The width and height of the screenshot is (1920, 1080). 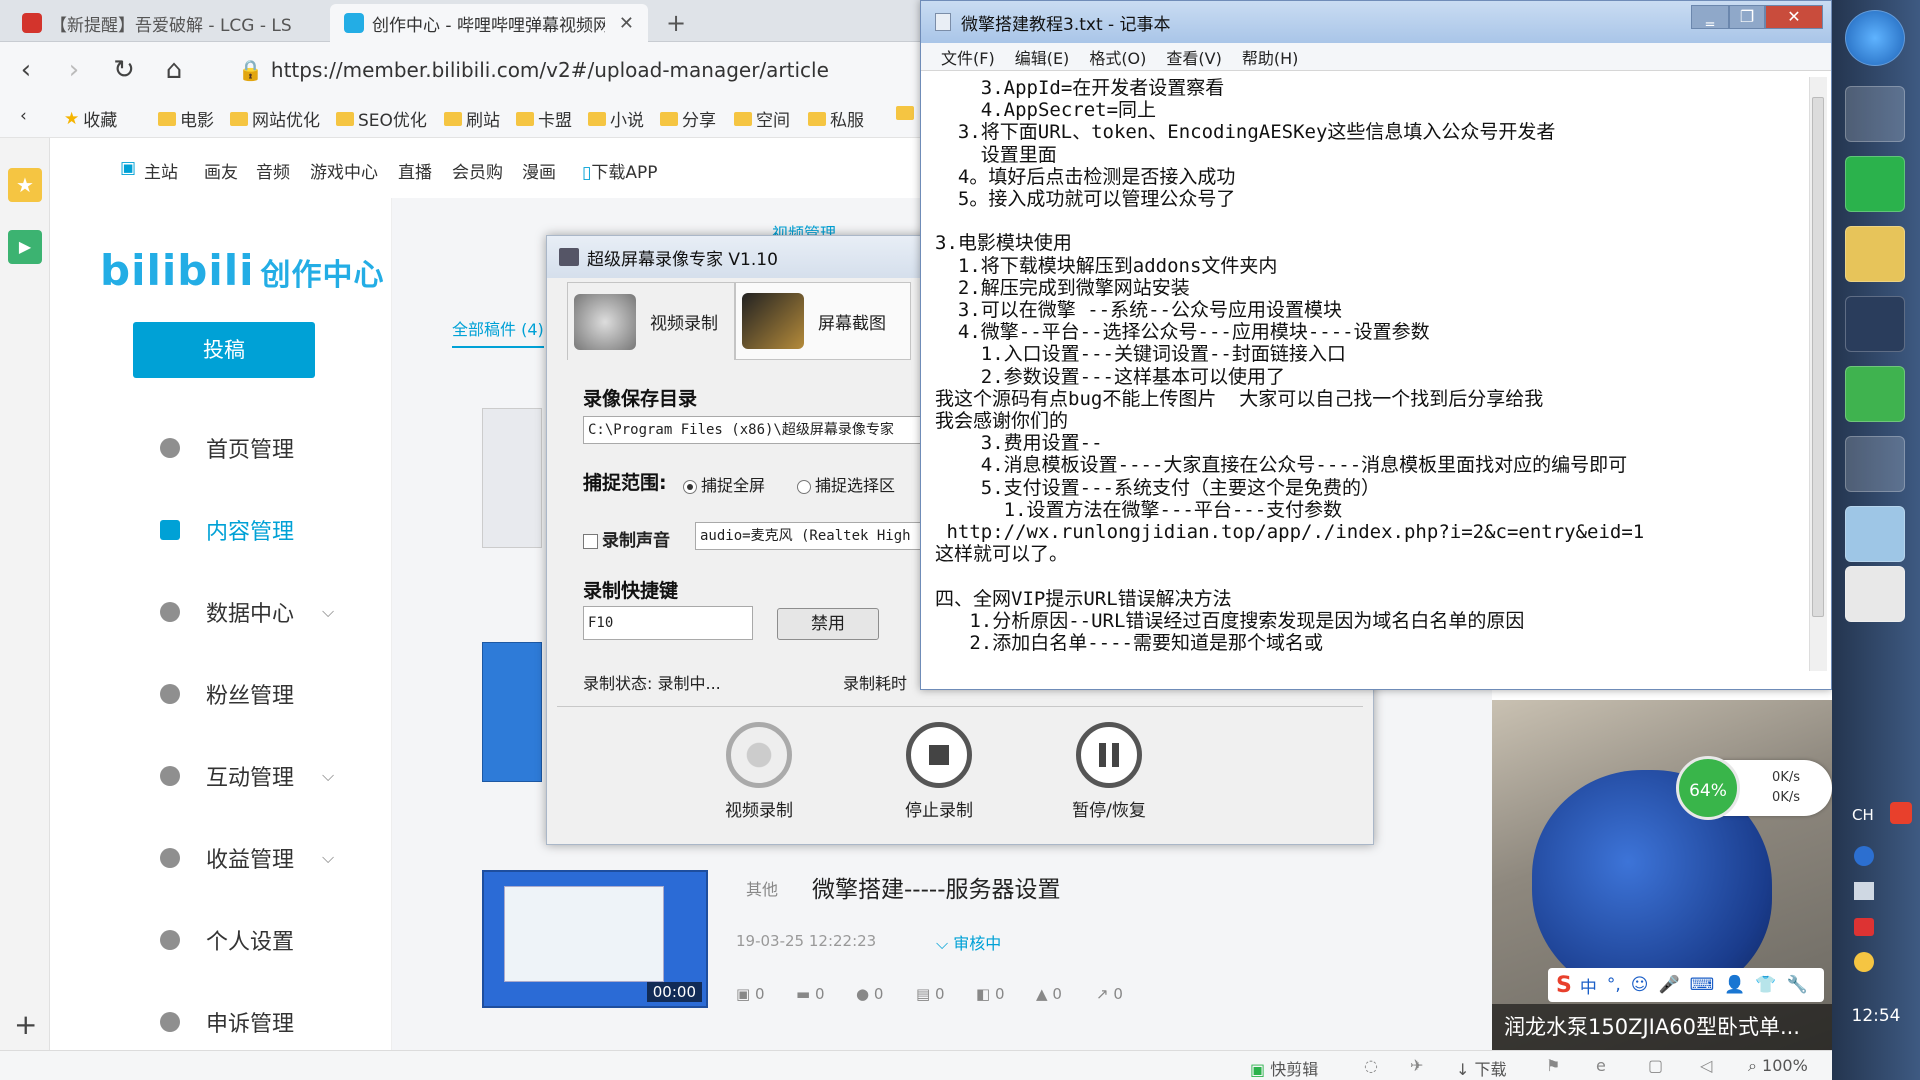 I want to click on disable-hotkey-button: 禁用, so click(x=828, y=624).